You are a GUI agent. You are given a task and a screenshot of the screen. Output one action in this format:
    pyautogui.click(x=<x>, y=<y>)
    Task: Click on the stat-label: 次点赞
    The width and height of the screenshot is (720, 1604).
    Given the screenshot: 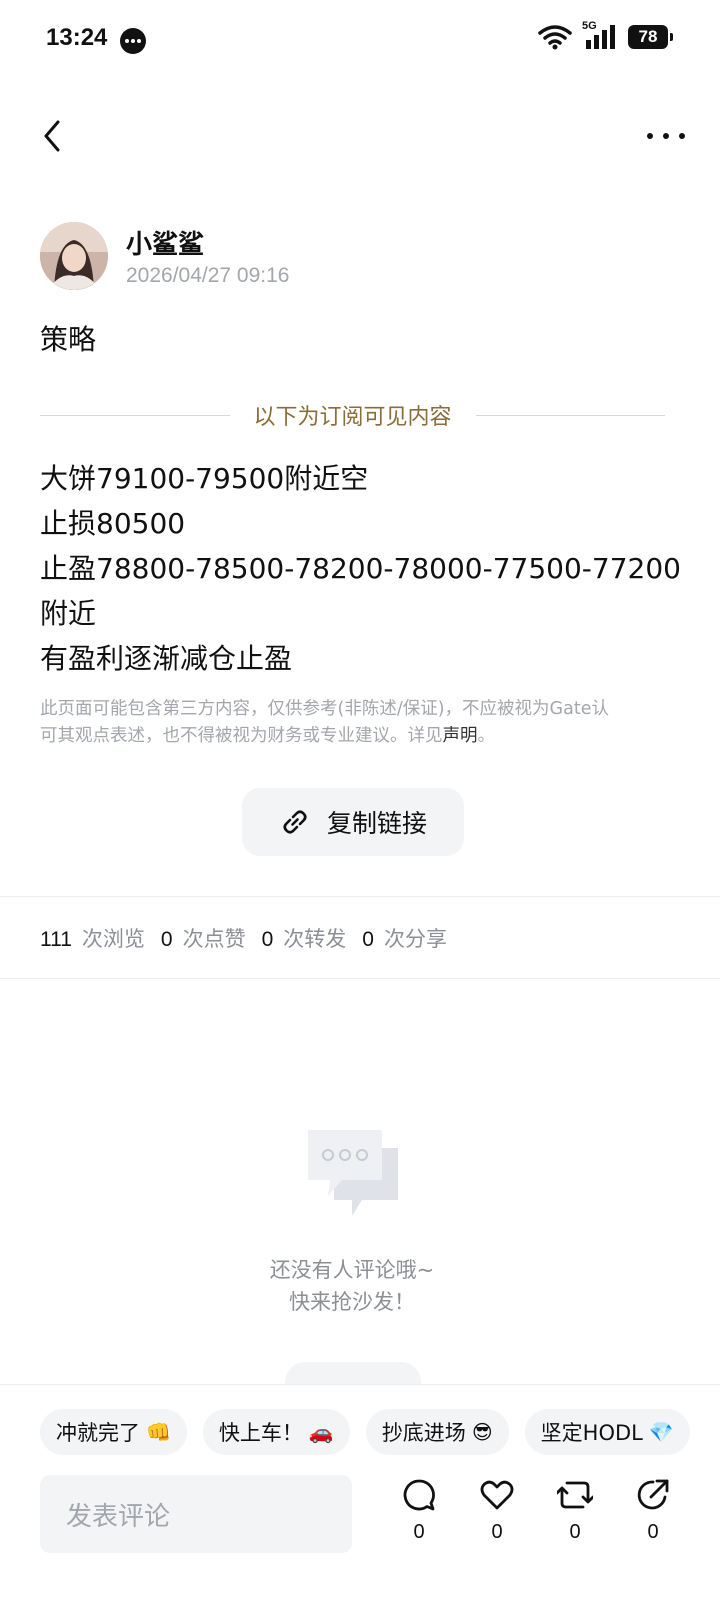 What is the action you would take?
    pyautogui.click(x=214, y=939)
    